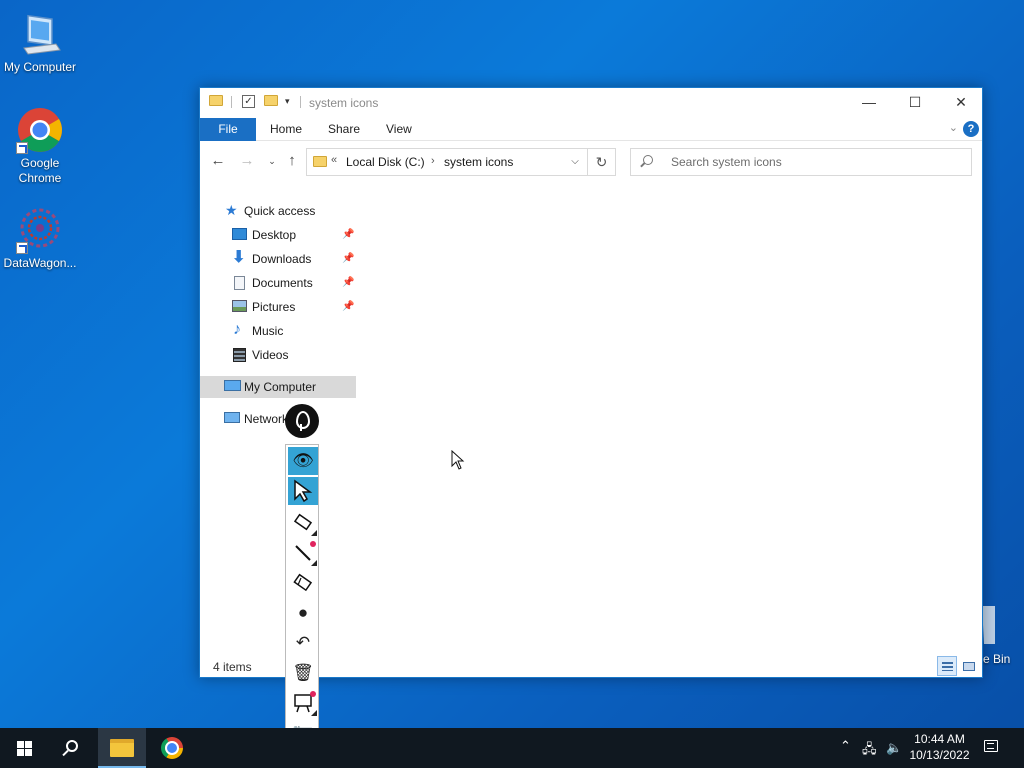 The height and width of the screenshot is (768, 1024). Describe the element at coordinates (344, 129) in the screenshot. I see `tab-share: Share` at that location.